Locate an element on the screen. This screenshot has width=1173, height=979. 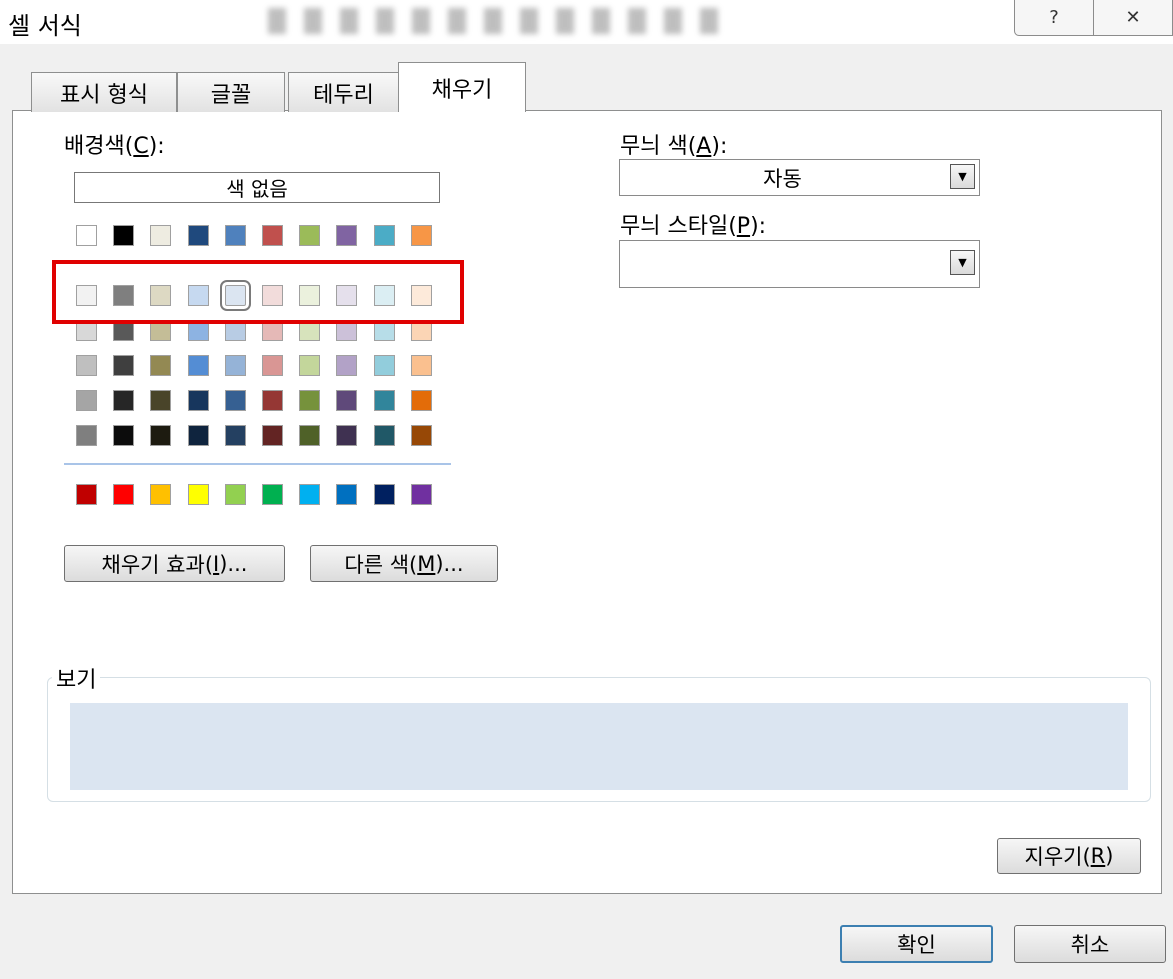
tab-font: 글꼴 is located at coordinates (231, 92).